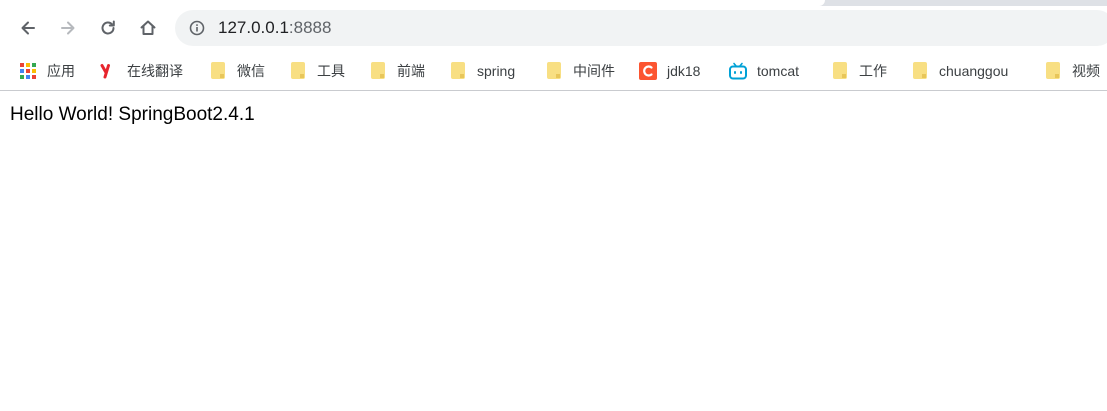  Describe the element at coordinates (310, 27) in the screenshot. I see `url-port: :8888` at that location.